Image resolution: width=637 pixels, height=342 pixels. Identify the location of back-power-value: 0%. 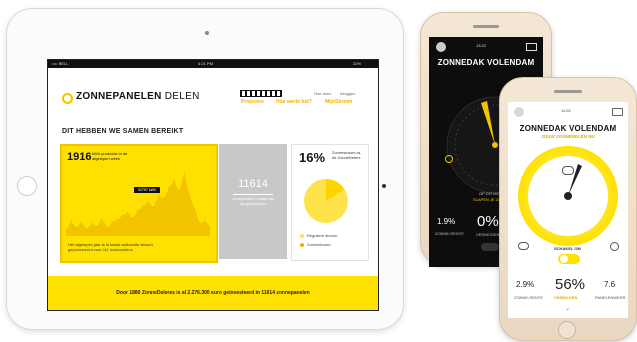
(488, 221).